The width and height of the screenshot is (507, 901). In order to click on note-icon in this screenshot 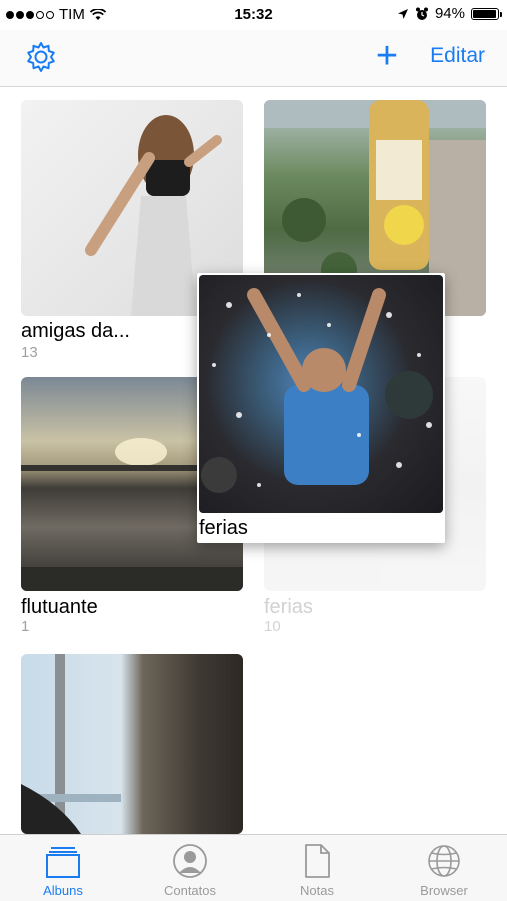, I will do `click(317, 861)`.